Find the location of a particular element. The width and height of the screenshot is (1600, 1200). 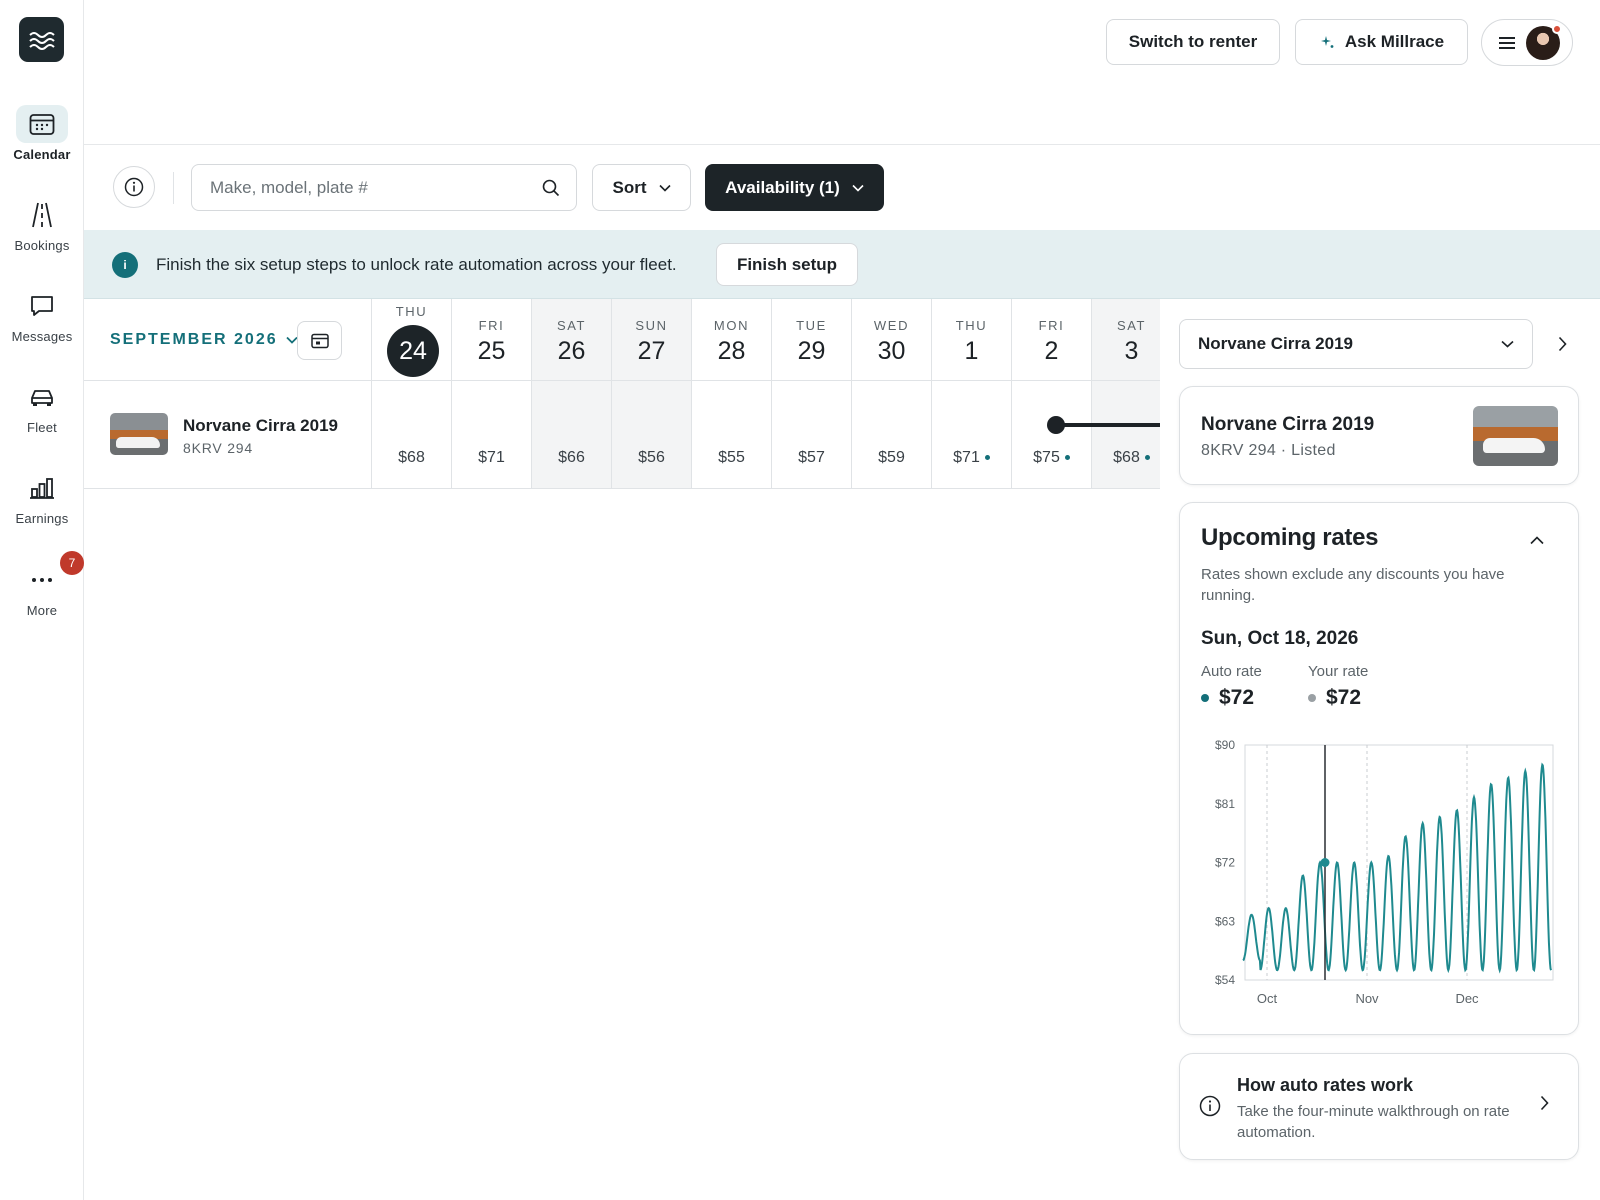

month-header: SEPTEMBER 2026 is located at coordinates (228, 340).